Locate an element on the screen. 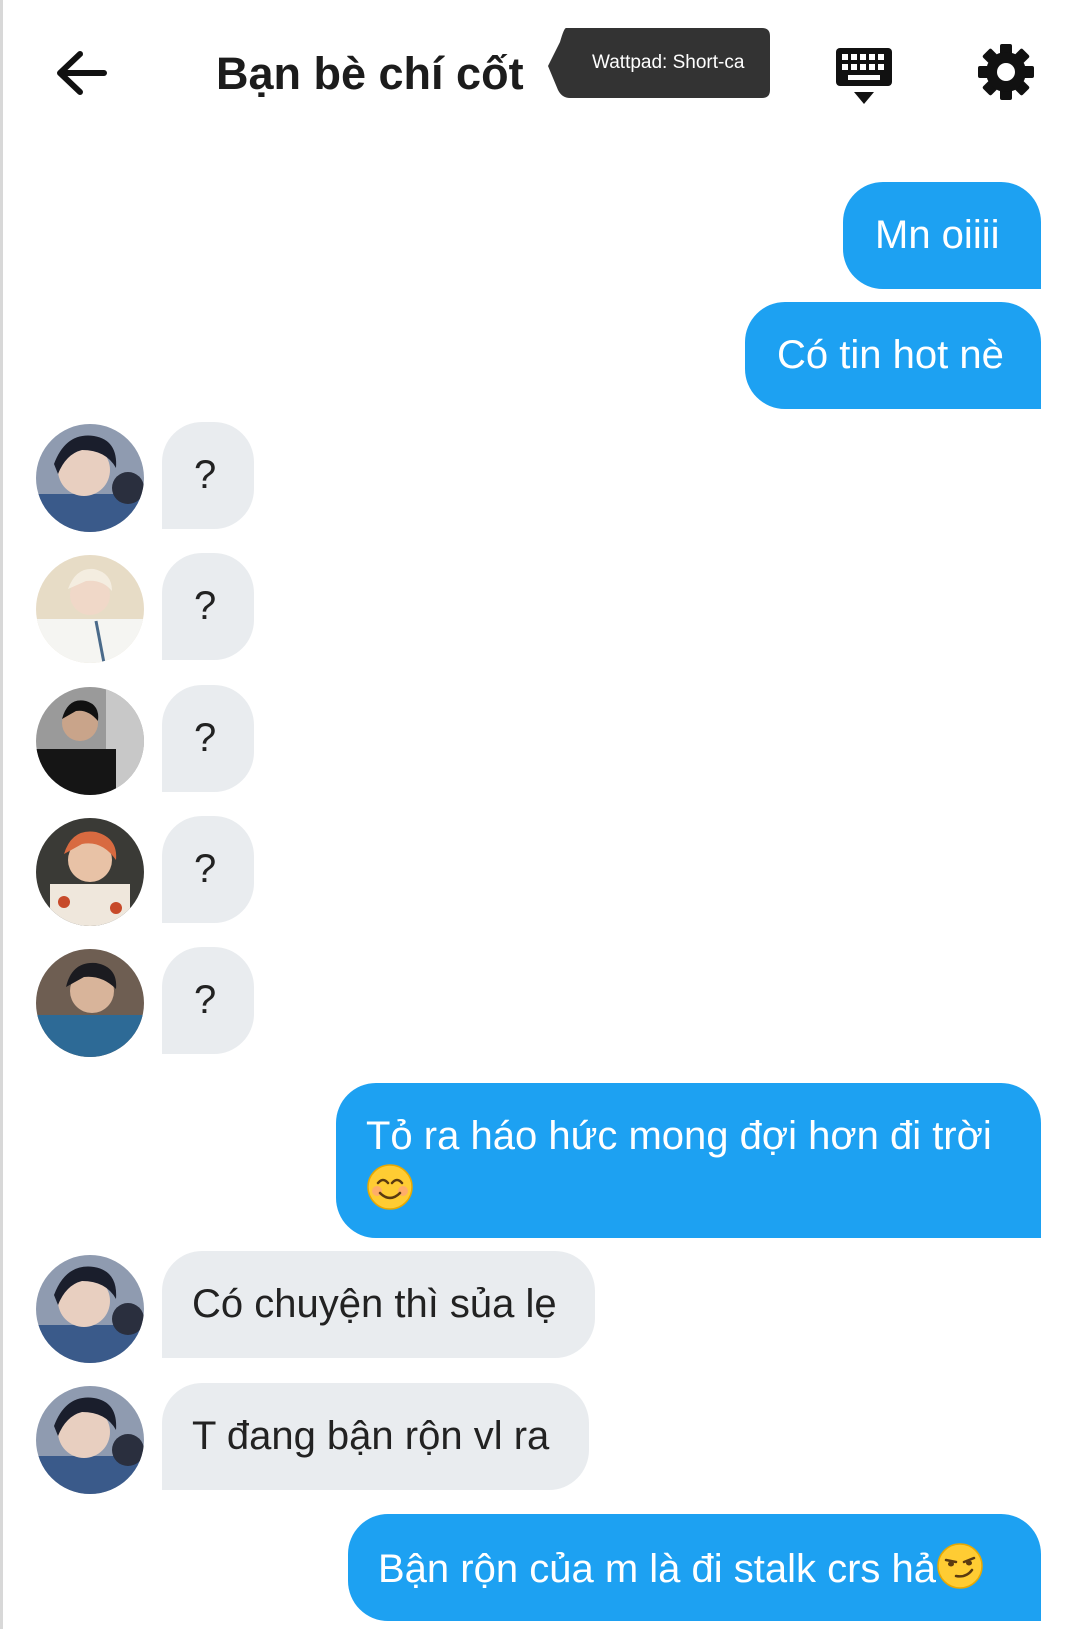 The image size is (1080, 1629). tooltip-text: Wattpad: Short-ca is located at coordinates (668, 62).